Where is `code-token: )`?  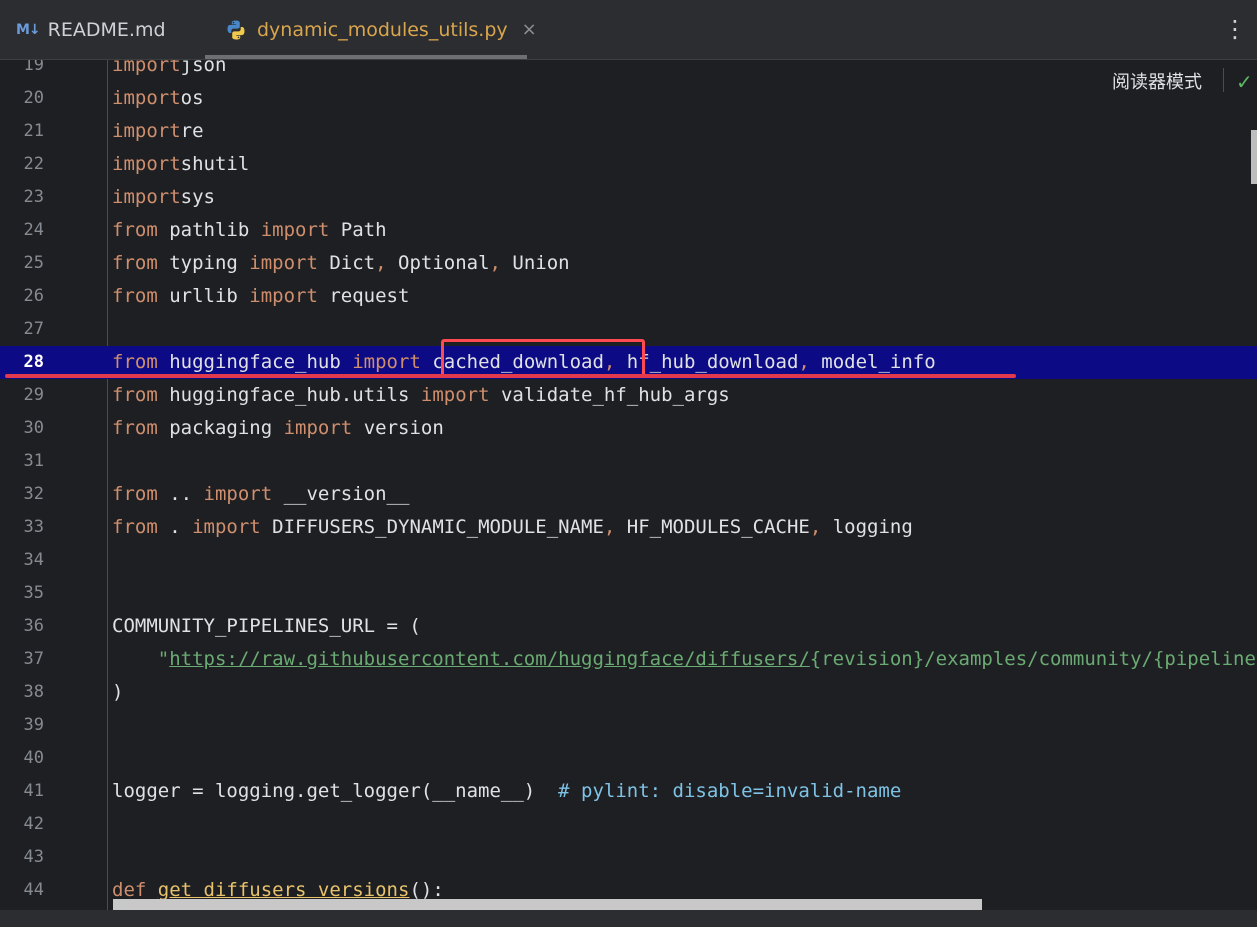
code-token: ) is located at coordinates (118, 692).